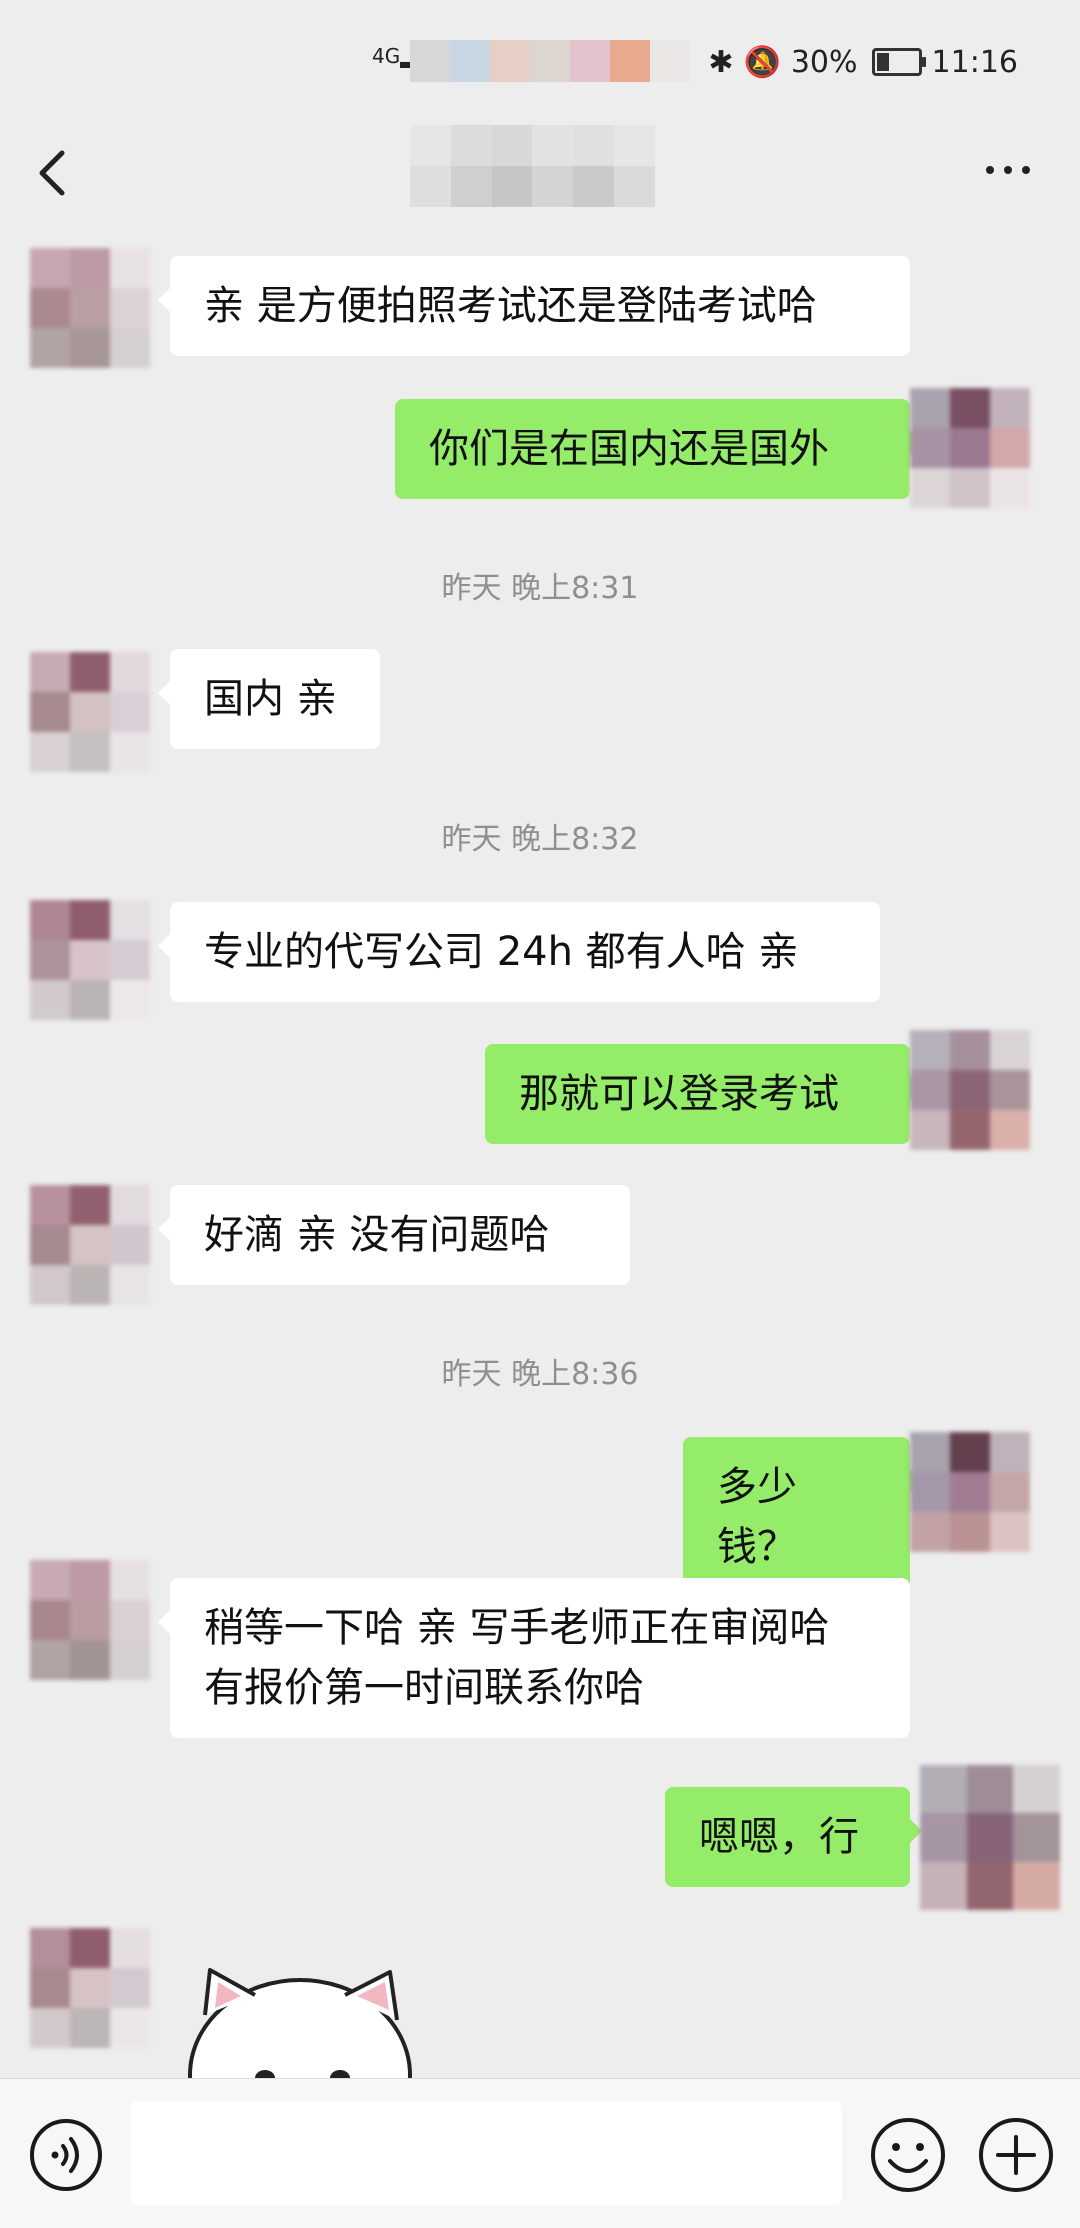 This screenshot has width=1080, height=2228. Describe the element at coordinates (269, 699) in the screenshot. I see `message-bubble-incoming: 国内 亲` at that location.